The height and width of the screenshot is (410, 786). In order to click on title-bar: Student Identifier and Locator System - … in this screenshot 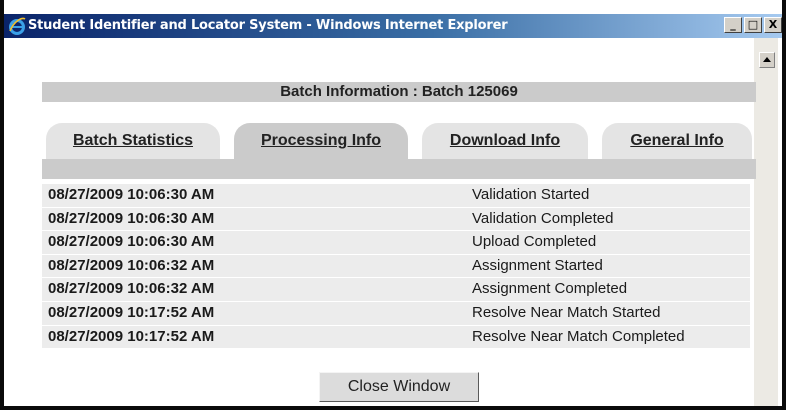, I will do `click(393, 26)`.